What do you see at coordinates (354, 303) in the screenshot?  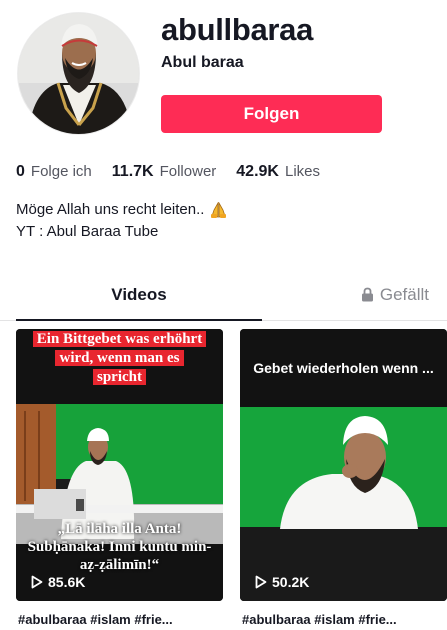 I see `tab-liked: Gefällt` at bounding box center [354, 303].